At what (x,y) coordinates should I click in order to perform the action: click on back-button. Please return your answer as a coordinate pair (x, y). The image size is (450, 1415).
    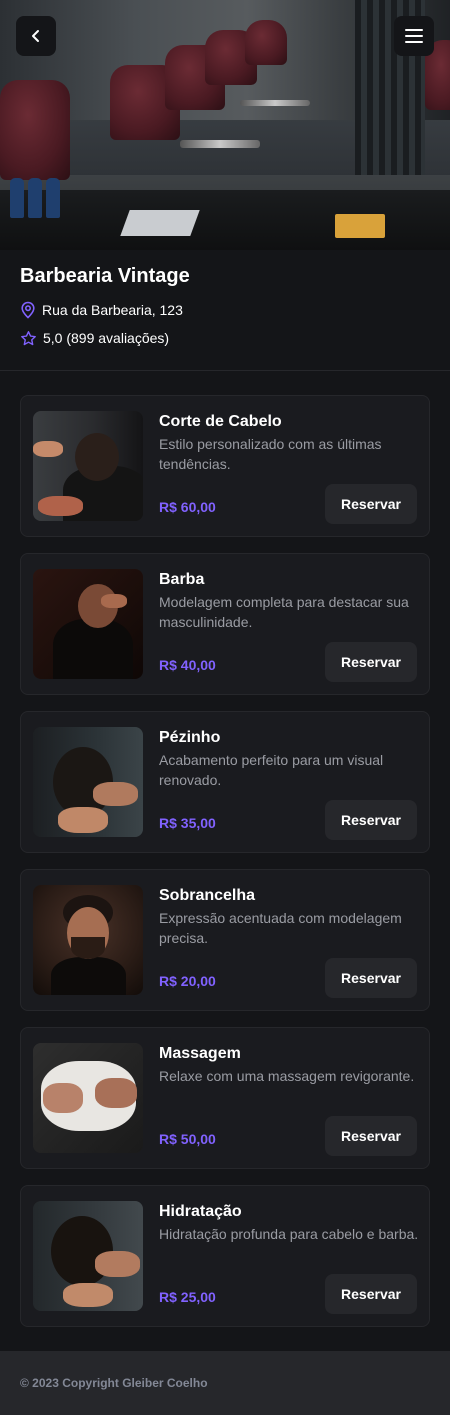
    Looking at the image, I should click on (36, 36).